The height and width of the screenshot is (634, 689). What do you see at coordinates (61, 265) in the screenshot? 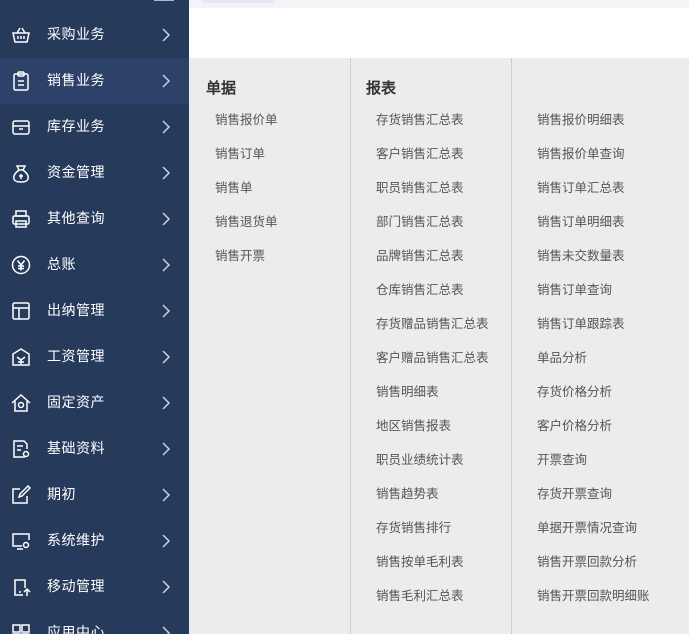
I see `sidebar-item-label: 总账` at bounding box center [61, 265].